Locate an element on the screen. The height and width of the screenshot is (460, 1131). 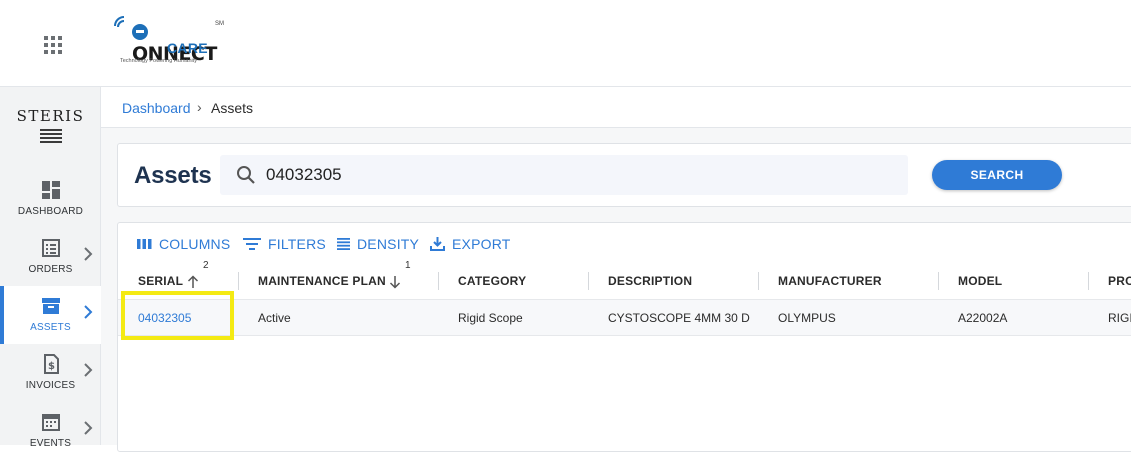
sort-order-badge: 1 is located at coordinates (408, 265).